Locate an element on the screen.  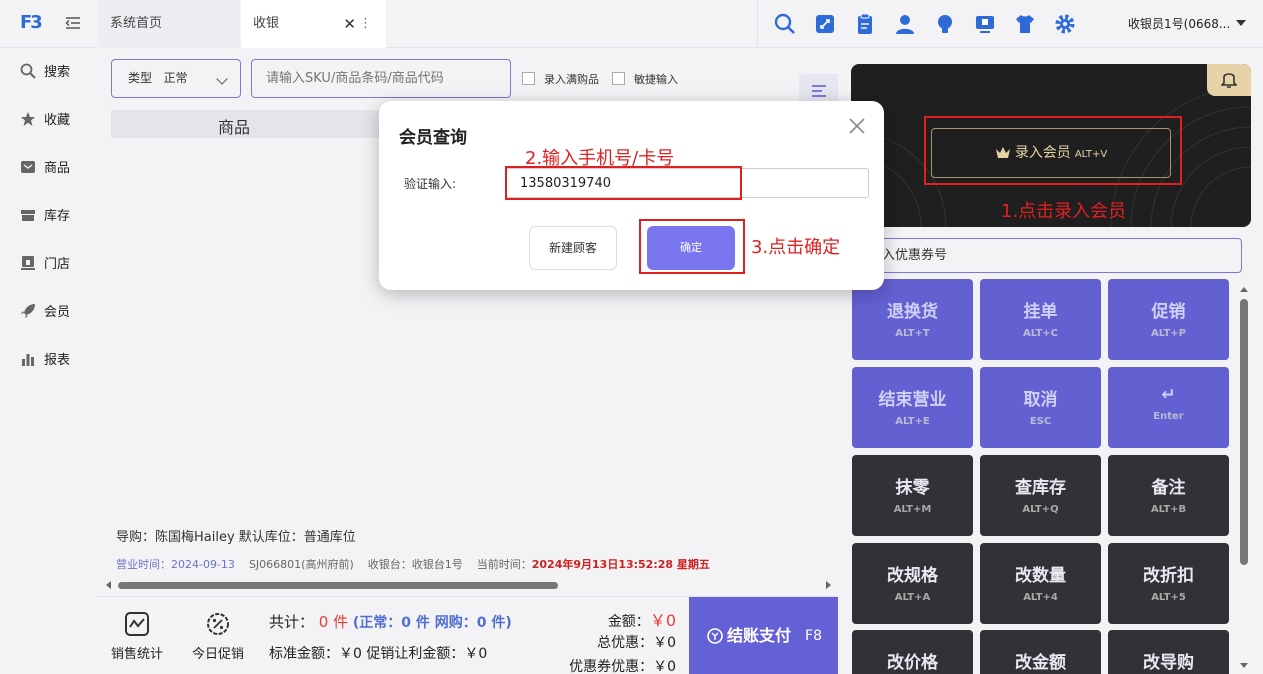
total-detail: (正常：0 件 网购：0 件) is located at coordinates (432, 623).